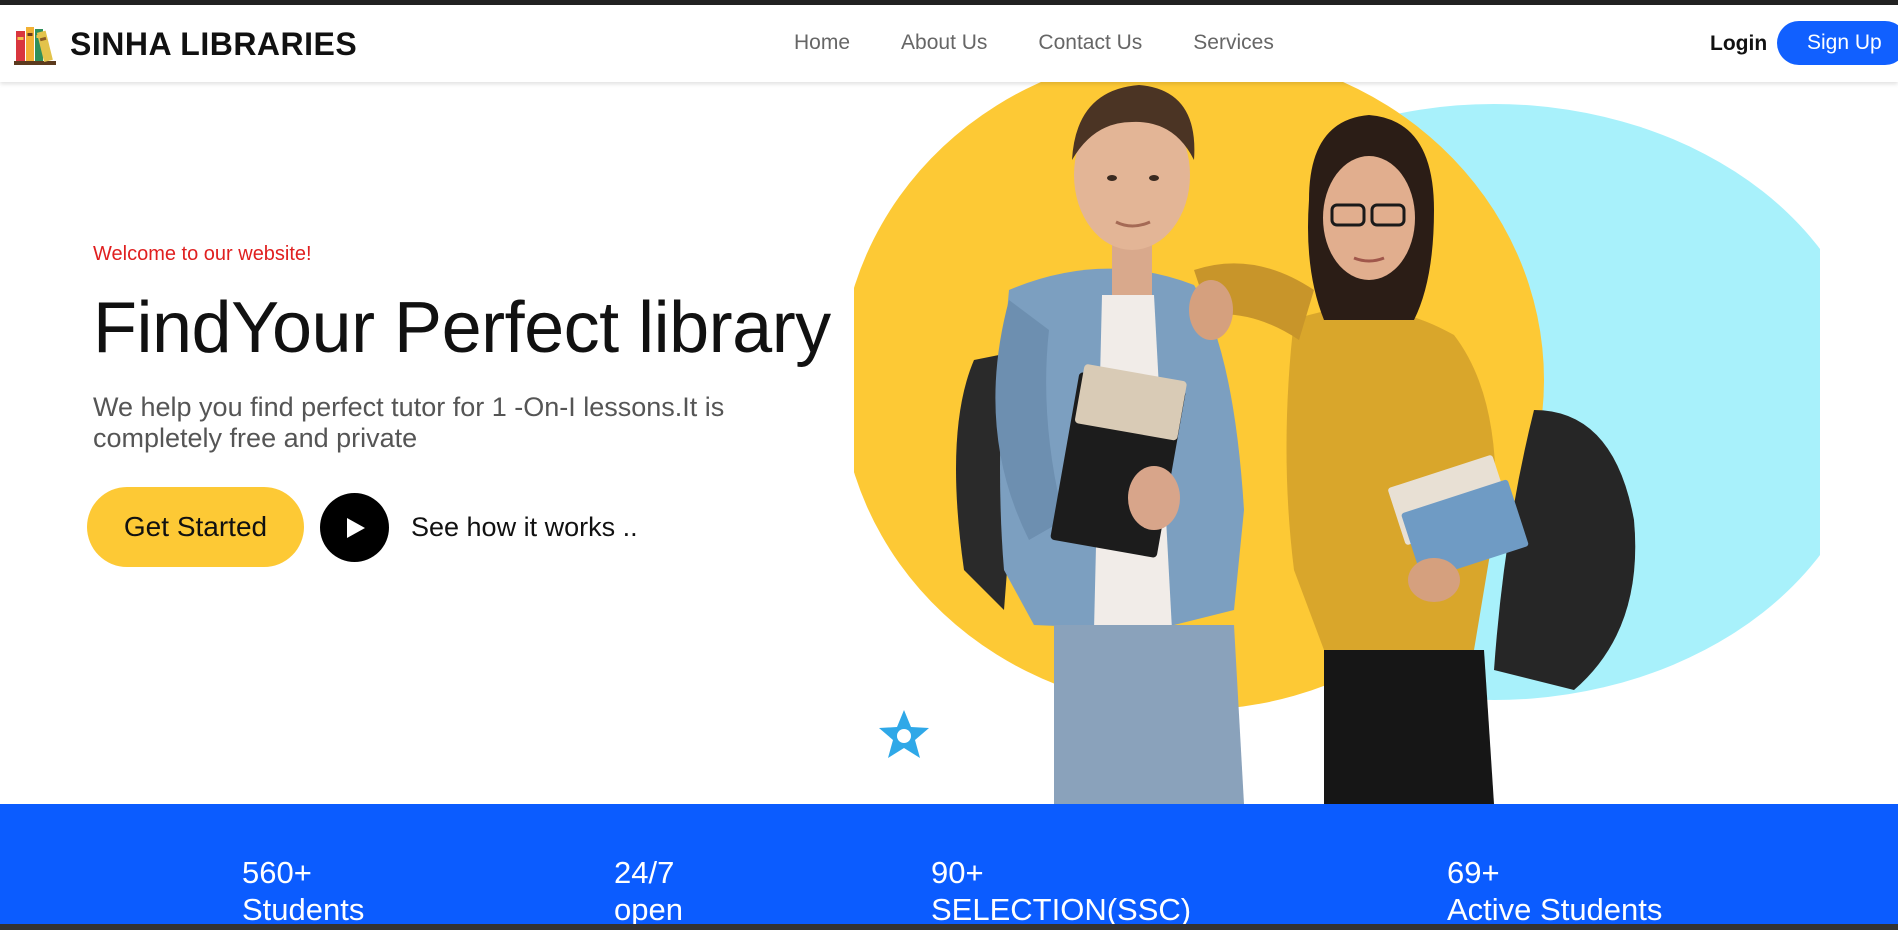  I want to click on main-nav: Home About Us Contact Us Services, so click(1059, 43).